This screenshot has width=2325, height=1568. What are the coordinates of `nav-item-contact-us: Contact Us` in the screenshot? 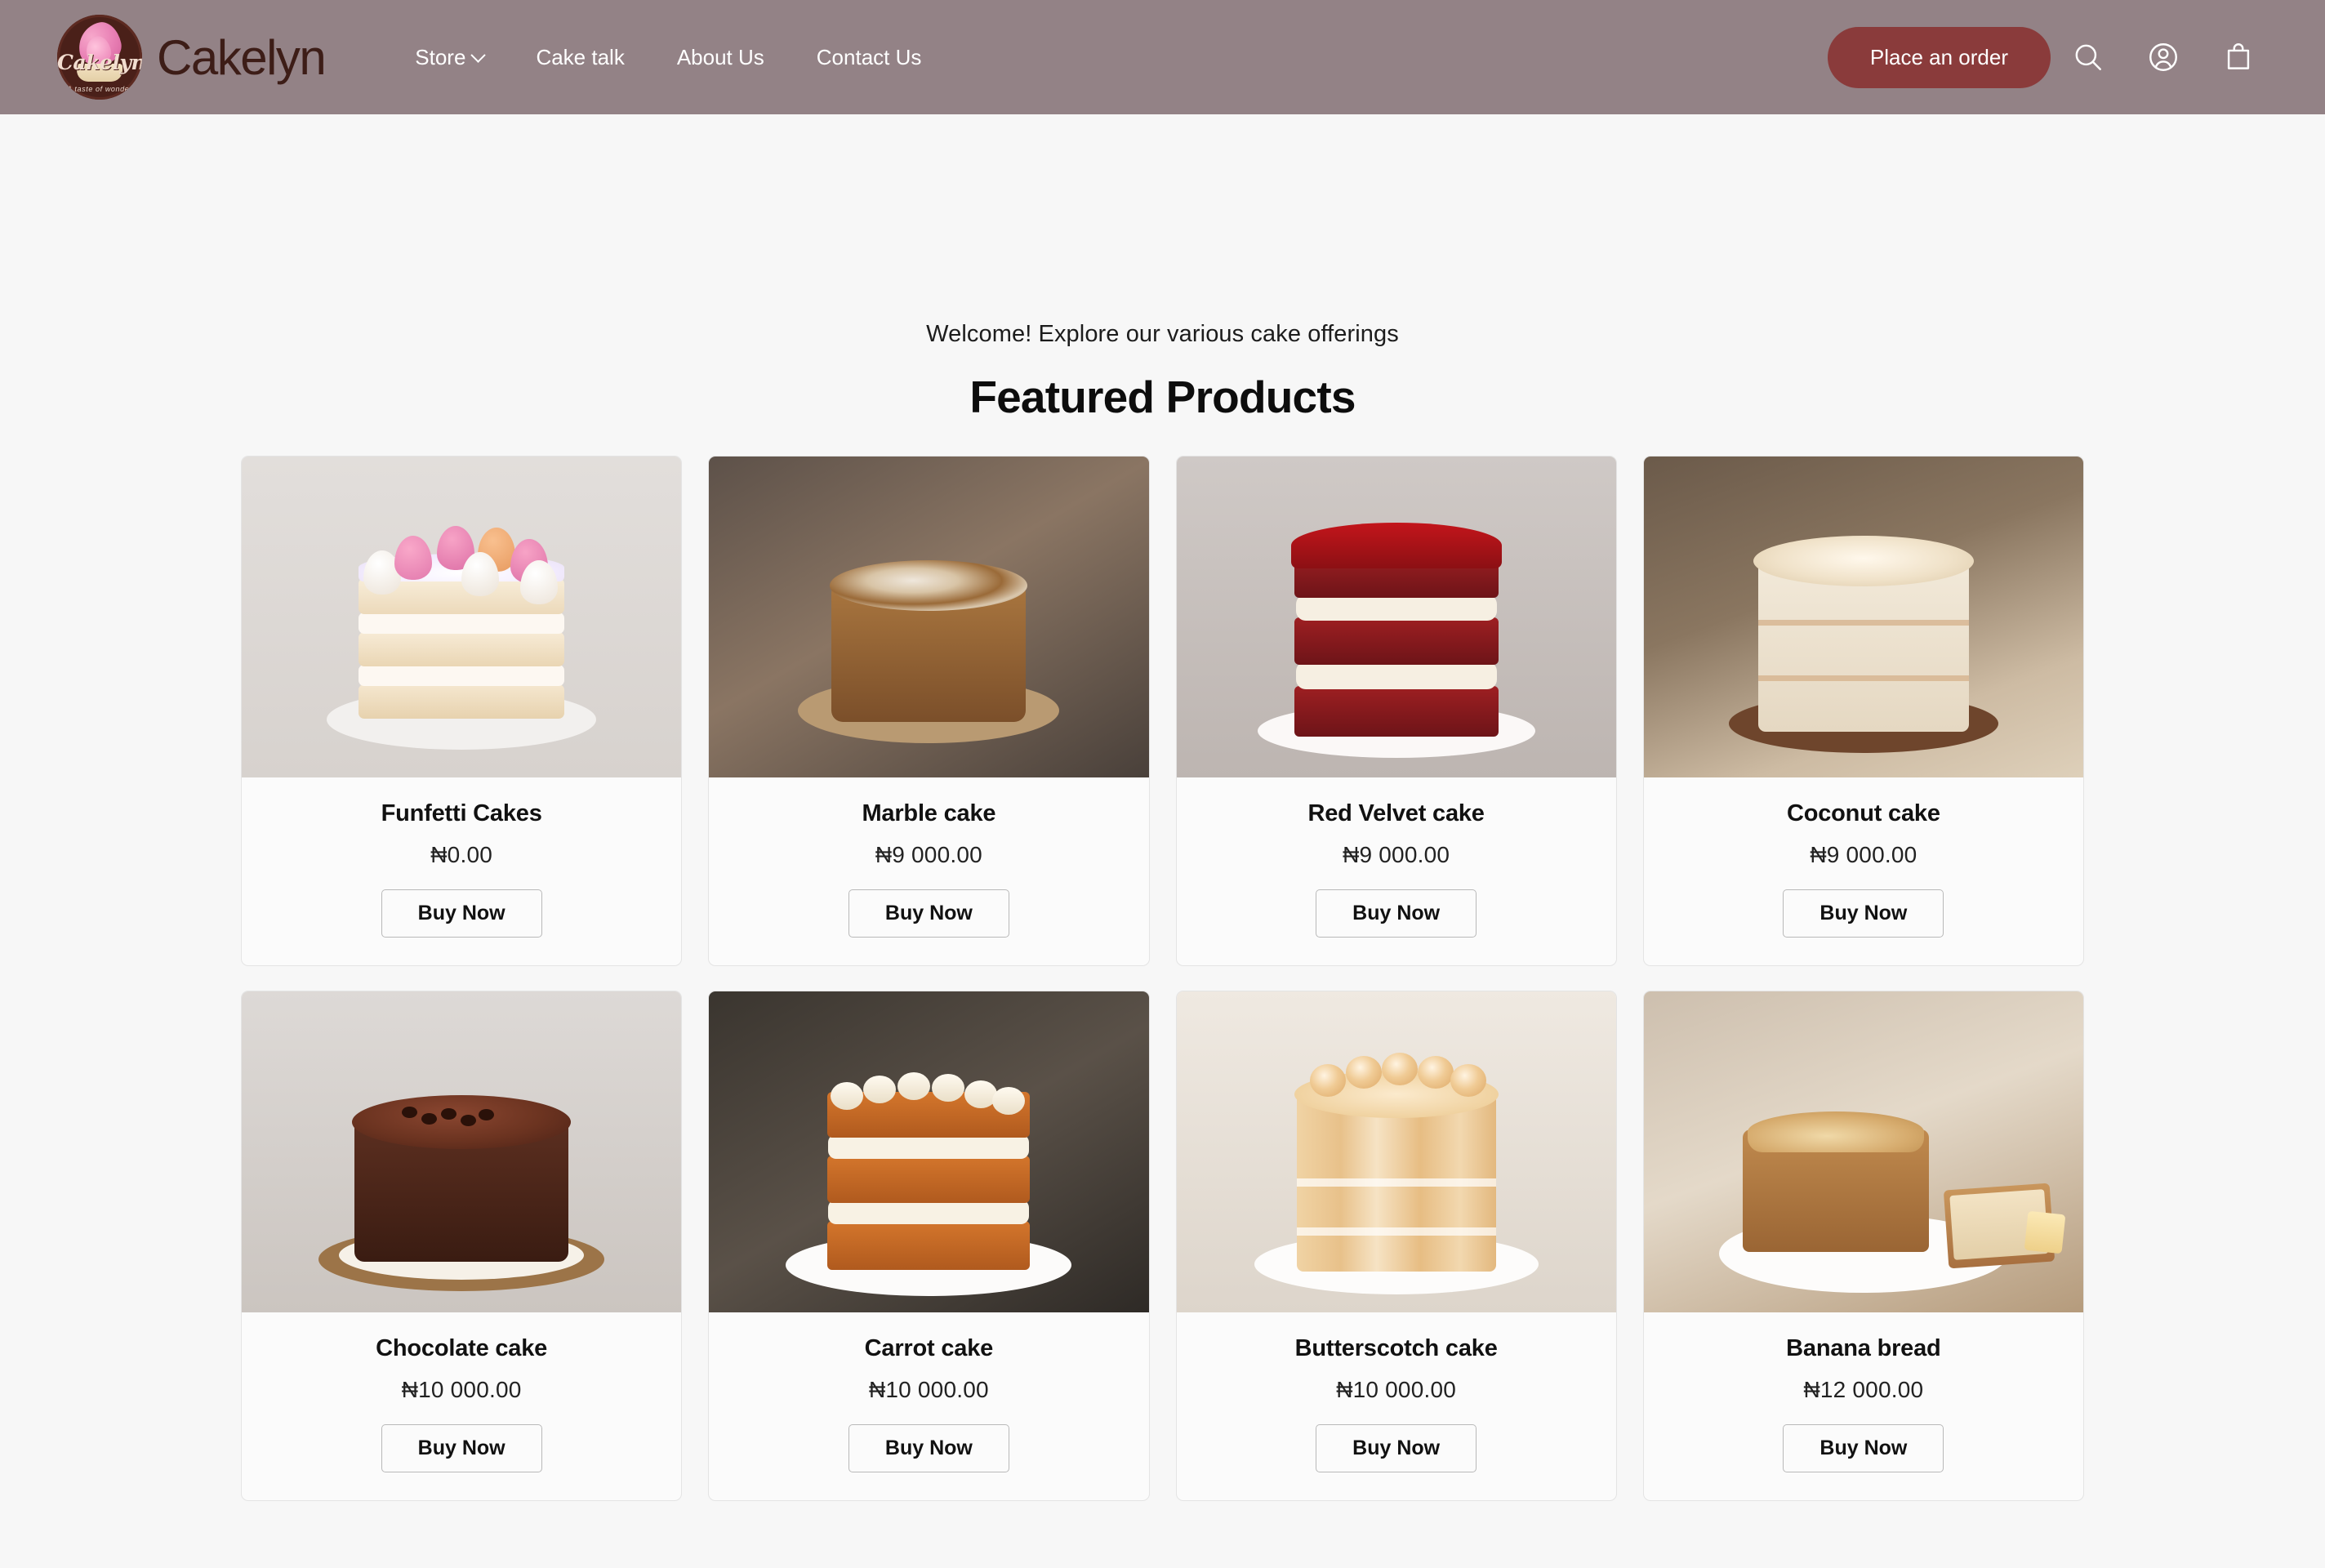 It's located at (869, 58).